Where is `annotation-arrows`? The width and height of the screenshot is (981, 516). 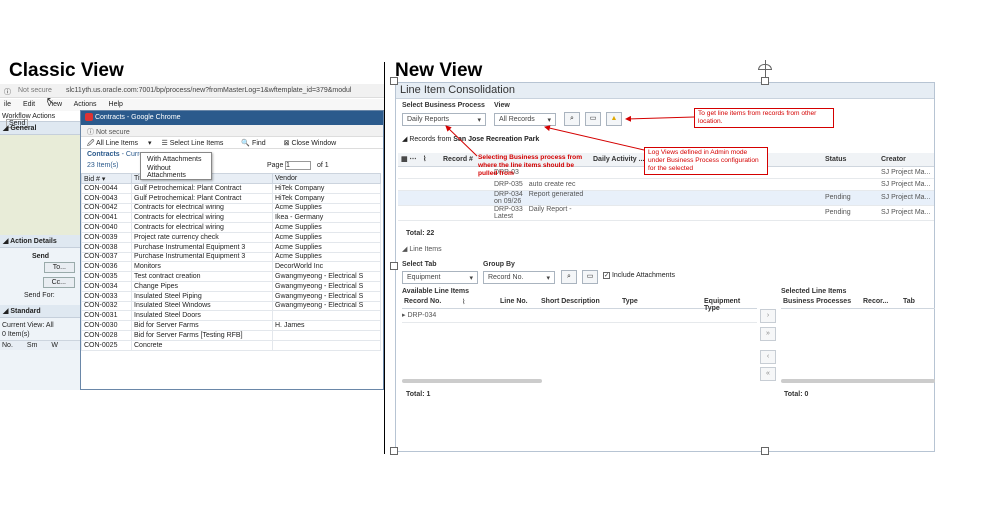 annotation-arrows is located at coordinates (570, 136).